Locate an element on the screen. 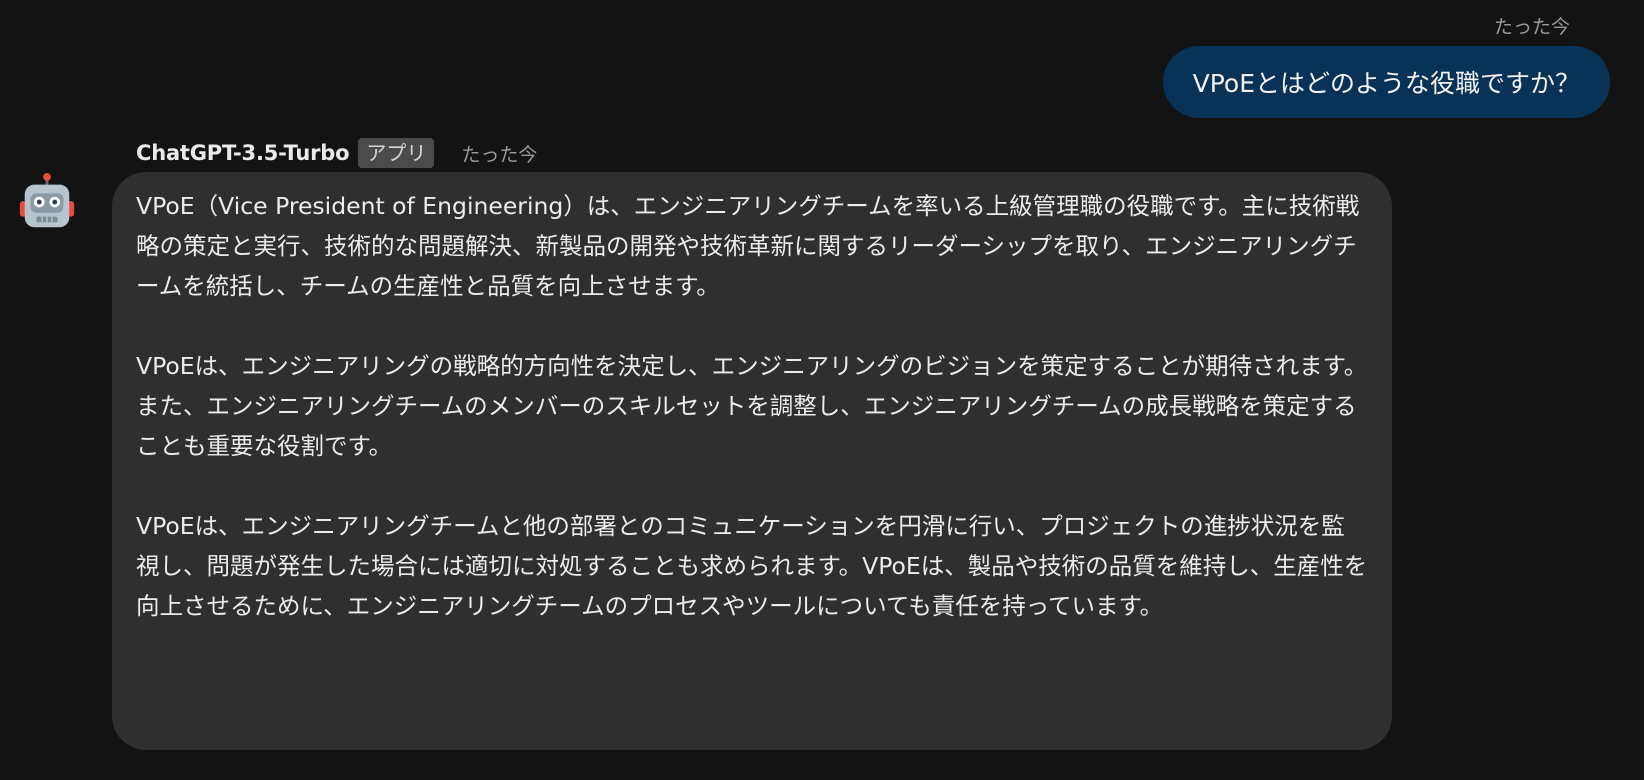  bot-message-header: ChatGPT-3.5-Turbo アプリ たった今 is located at coordinates (336, 153).